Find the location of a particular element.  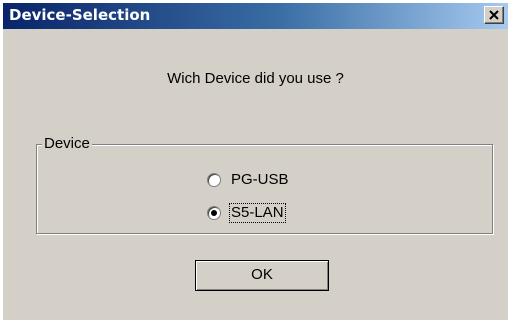

pg-usb-label: PG-USB is located at coordinates (260, 180).